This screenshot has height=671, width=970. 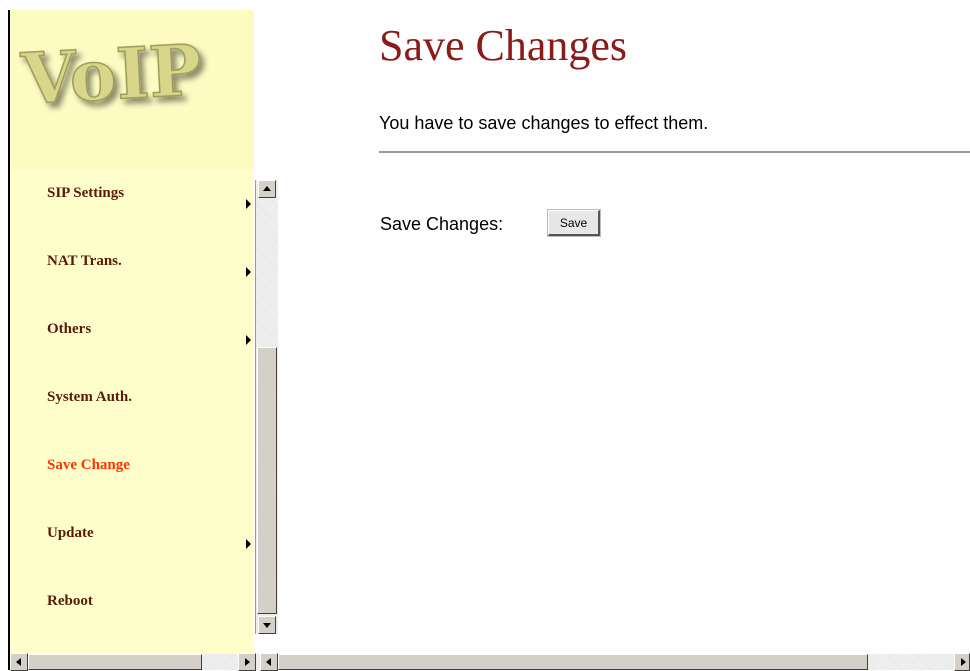 What do you see at coordinates (574, 223) in the screenshot?
I see `save-button: Save` at bounding box center [574, 223].